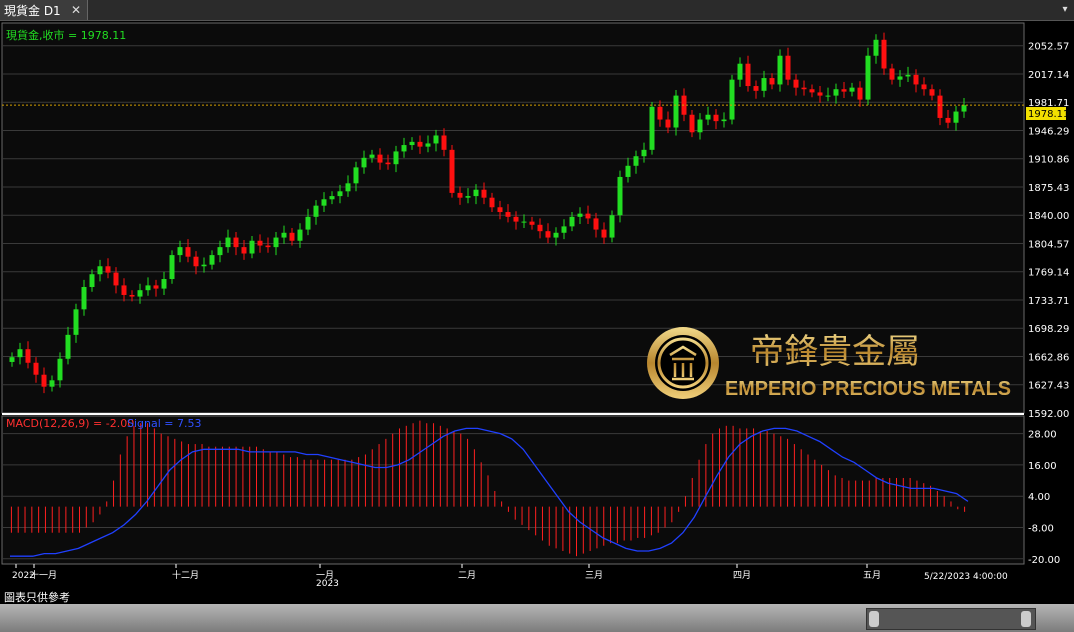  What do you see at coordinates (1048, 357) in the screenshot?
I see `price-tick-label: 1662.86` at bounding box center [1048, 357].